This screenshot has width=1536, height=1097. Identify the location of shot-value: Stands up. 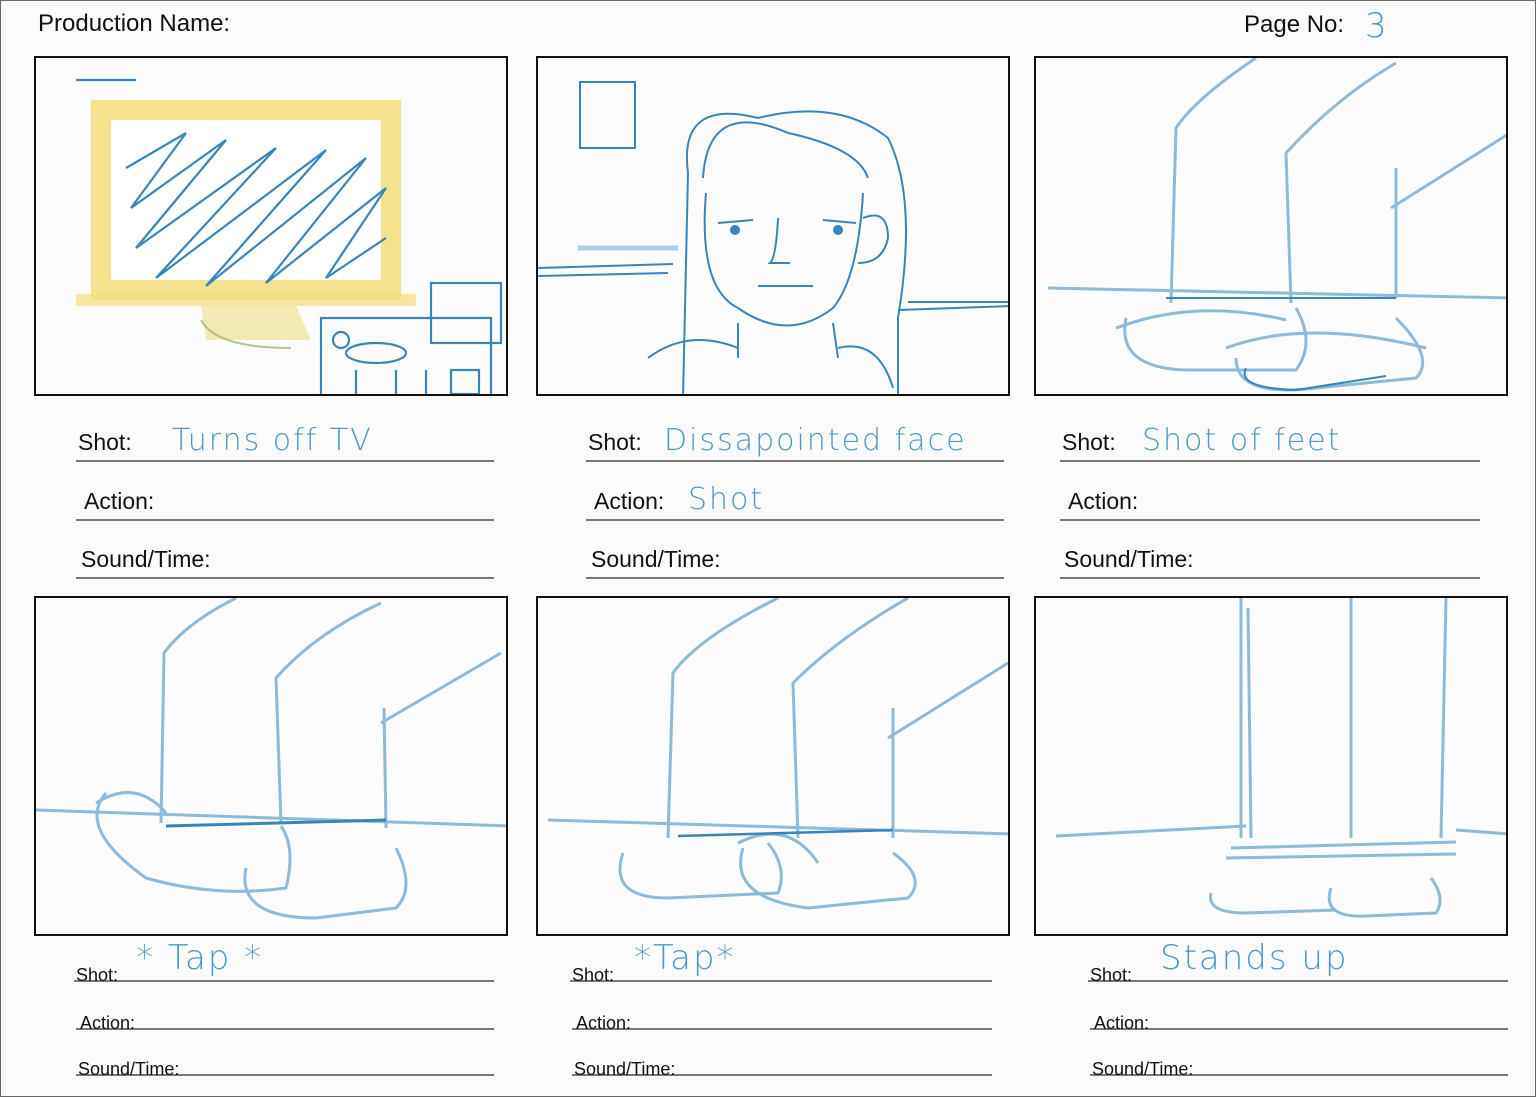
(1254, 958).